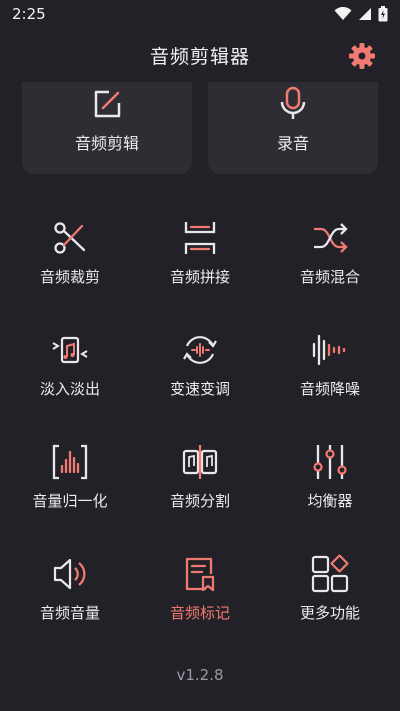 This screenshot has width=400, height=711. I want to click on tool-more: 更多功能, so click(330, 599).